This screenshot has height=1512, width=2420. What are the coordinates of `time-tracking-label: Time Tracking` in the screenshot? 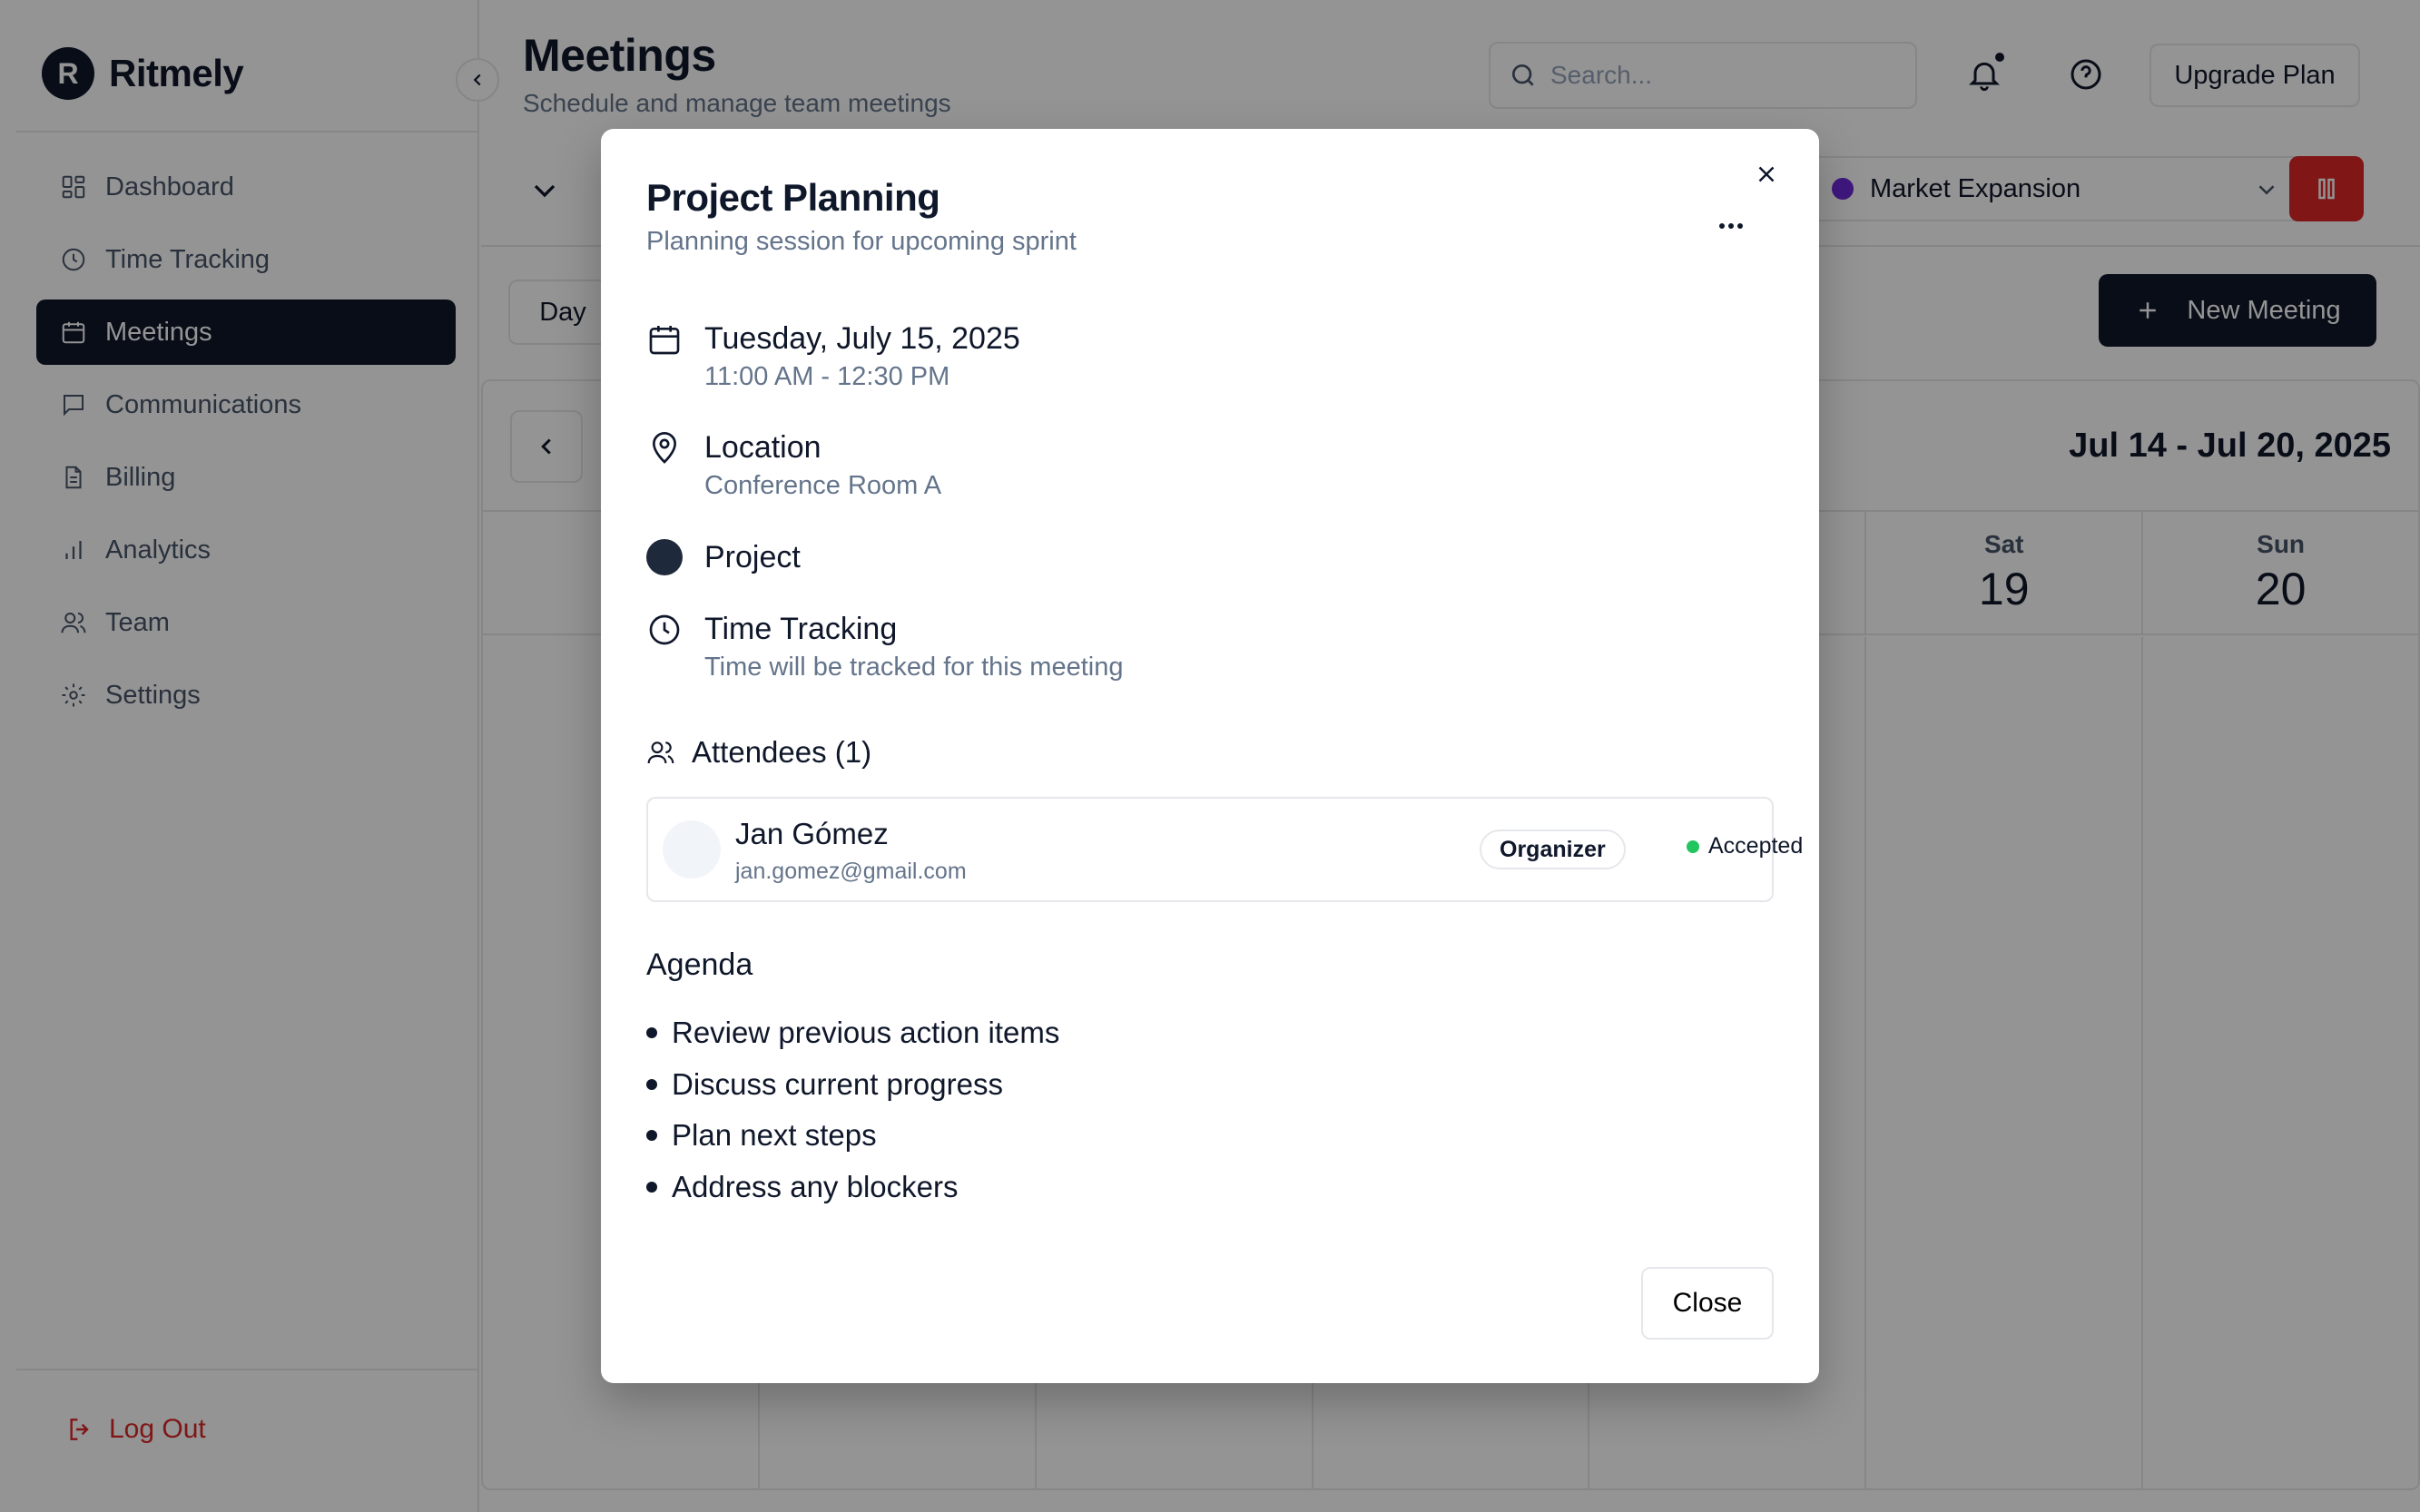 It's located at (801, 629).